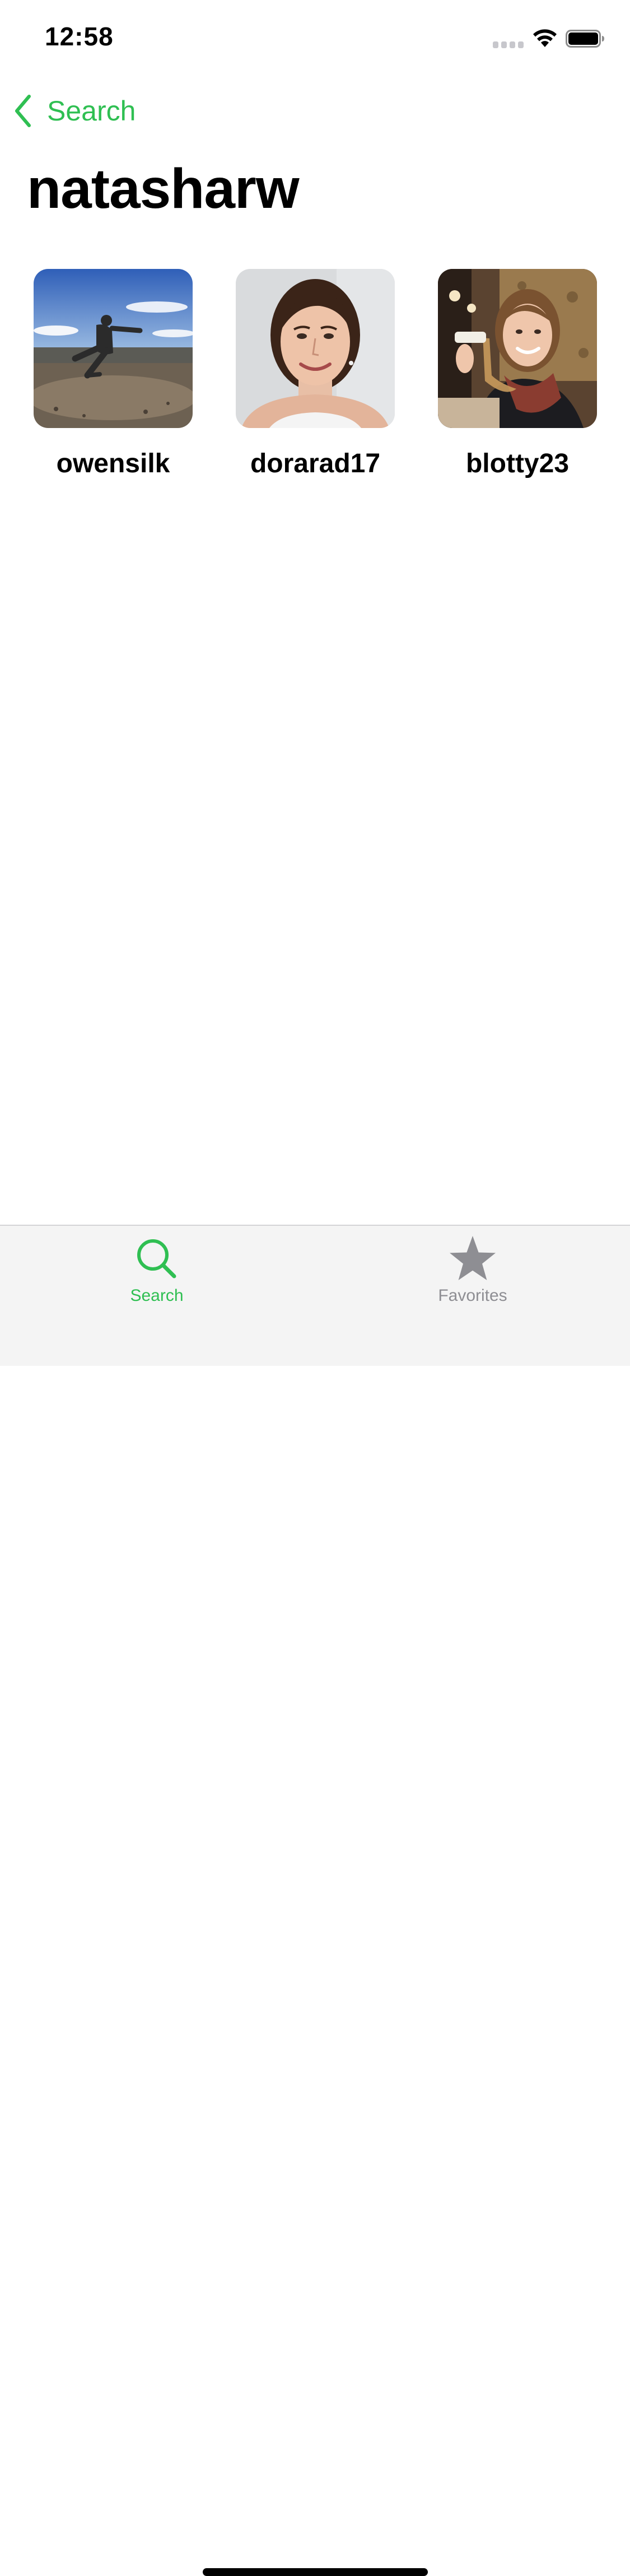 The height and width of the screenshot is (2576, 630). I want to click on follower-card: blotty23, so click(518, 374).